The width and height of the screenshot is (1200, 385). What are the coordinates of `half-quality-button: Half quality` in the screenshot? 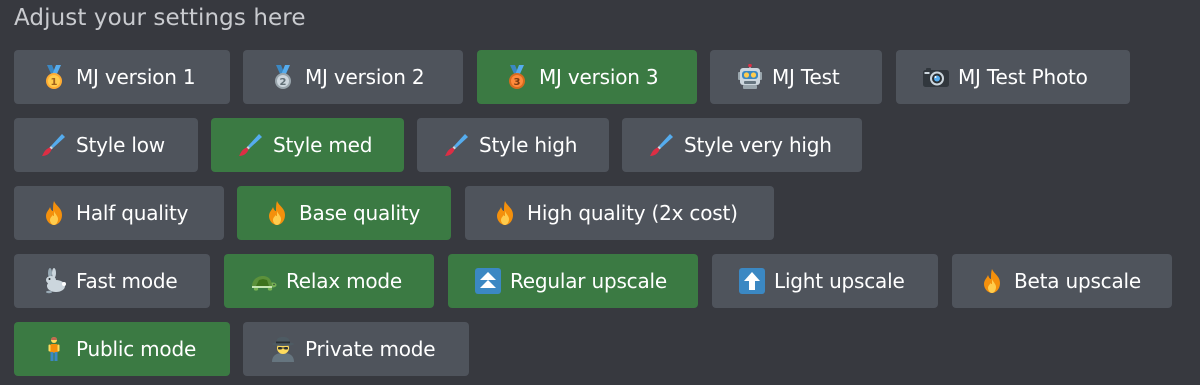 It's located at (119, 213).